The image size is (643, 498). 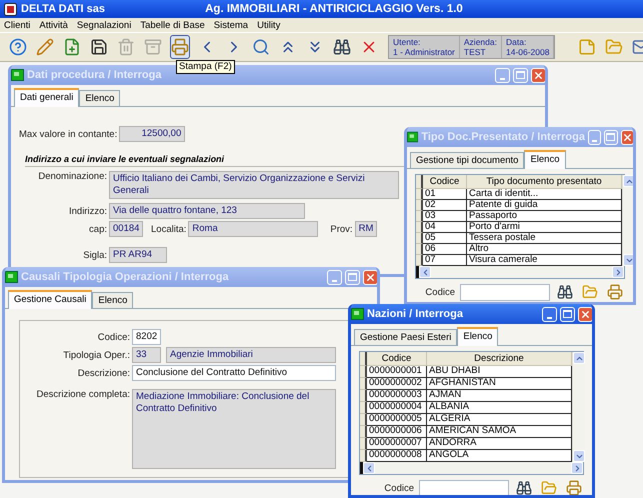 What do you see at coordinates (126, 47) in the screenshot?
I see `trash-icon` at bounding box center [126, 47].